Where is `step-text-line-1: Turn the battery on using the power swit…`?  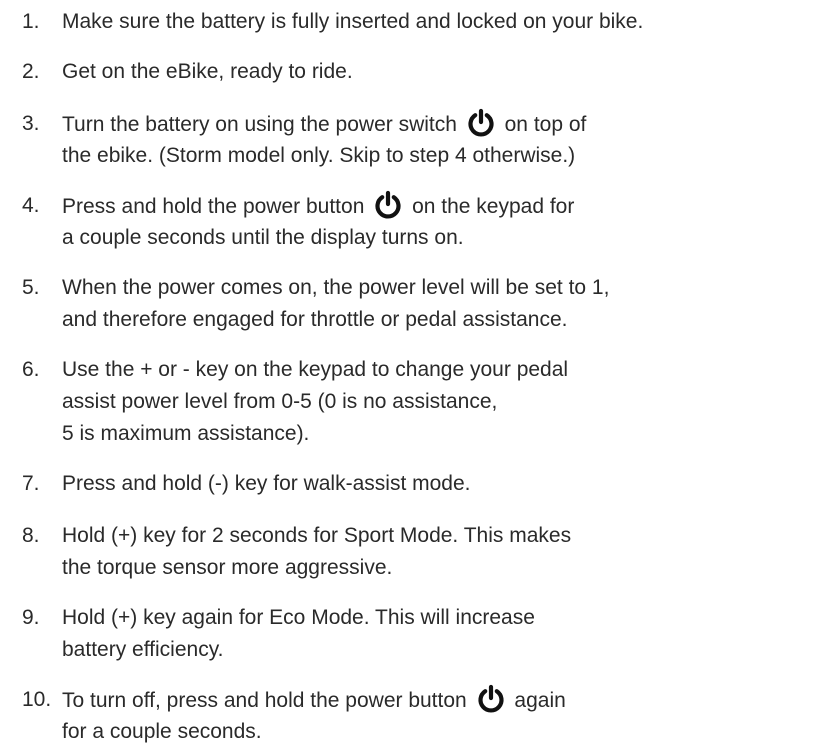
step-text-line-1: Turn the battery on using the power swit… is located at coordinates (324, 124).